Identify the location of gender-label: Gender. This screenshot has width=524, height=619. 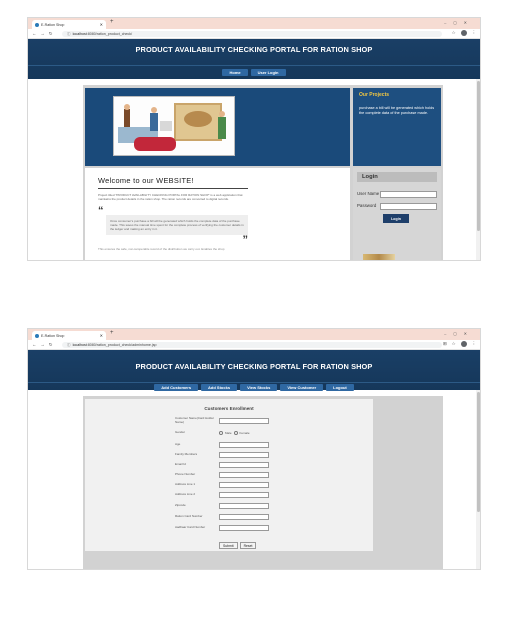
(180, 432).